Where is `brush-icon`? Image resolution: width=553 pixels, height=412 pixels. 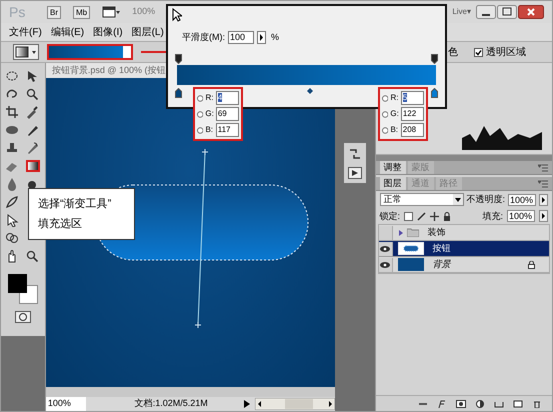
brush-icon is located at coordinates (421, 216).